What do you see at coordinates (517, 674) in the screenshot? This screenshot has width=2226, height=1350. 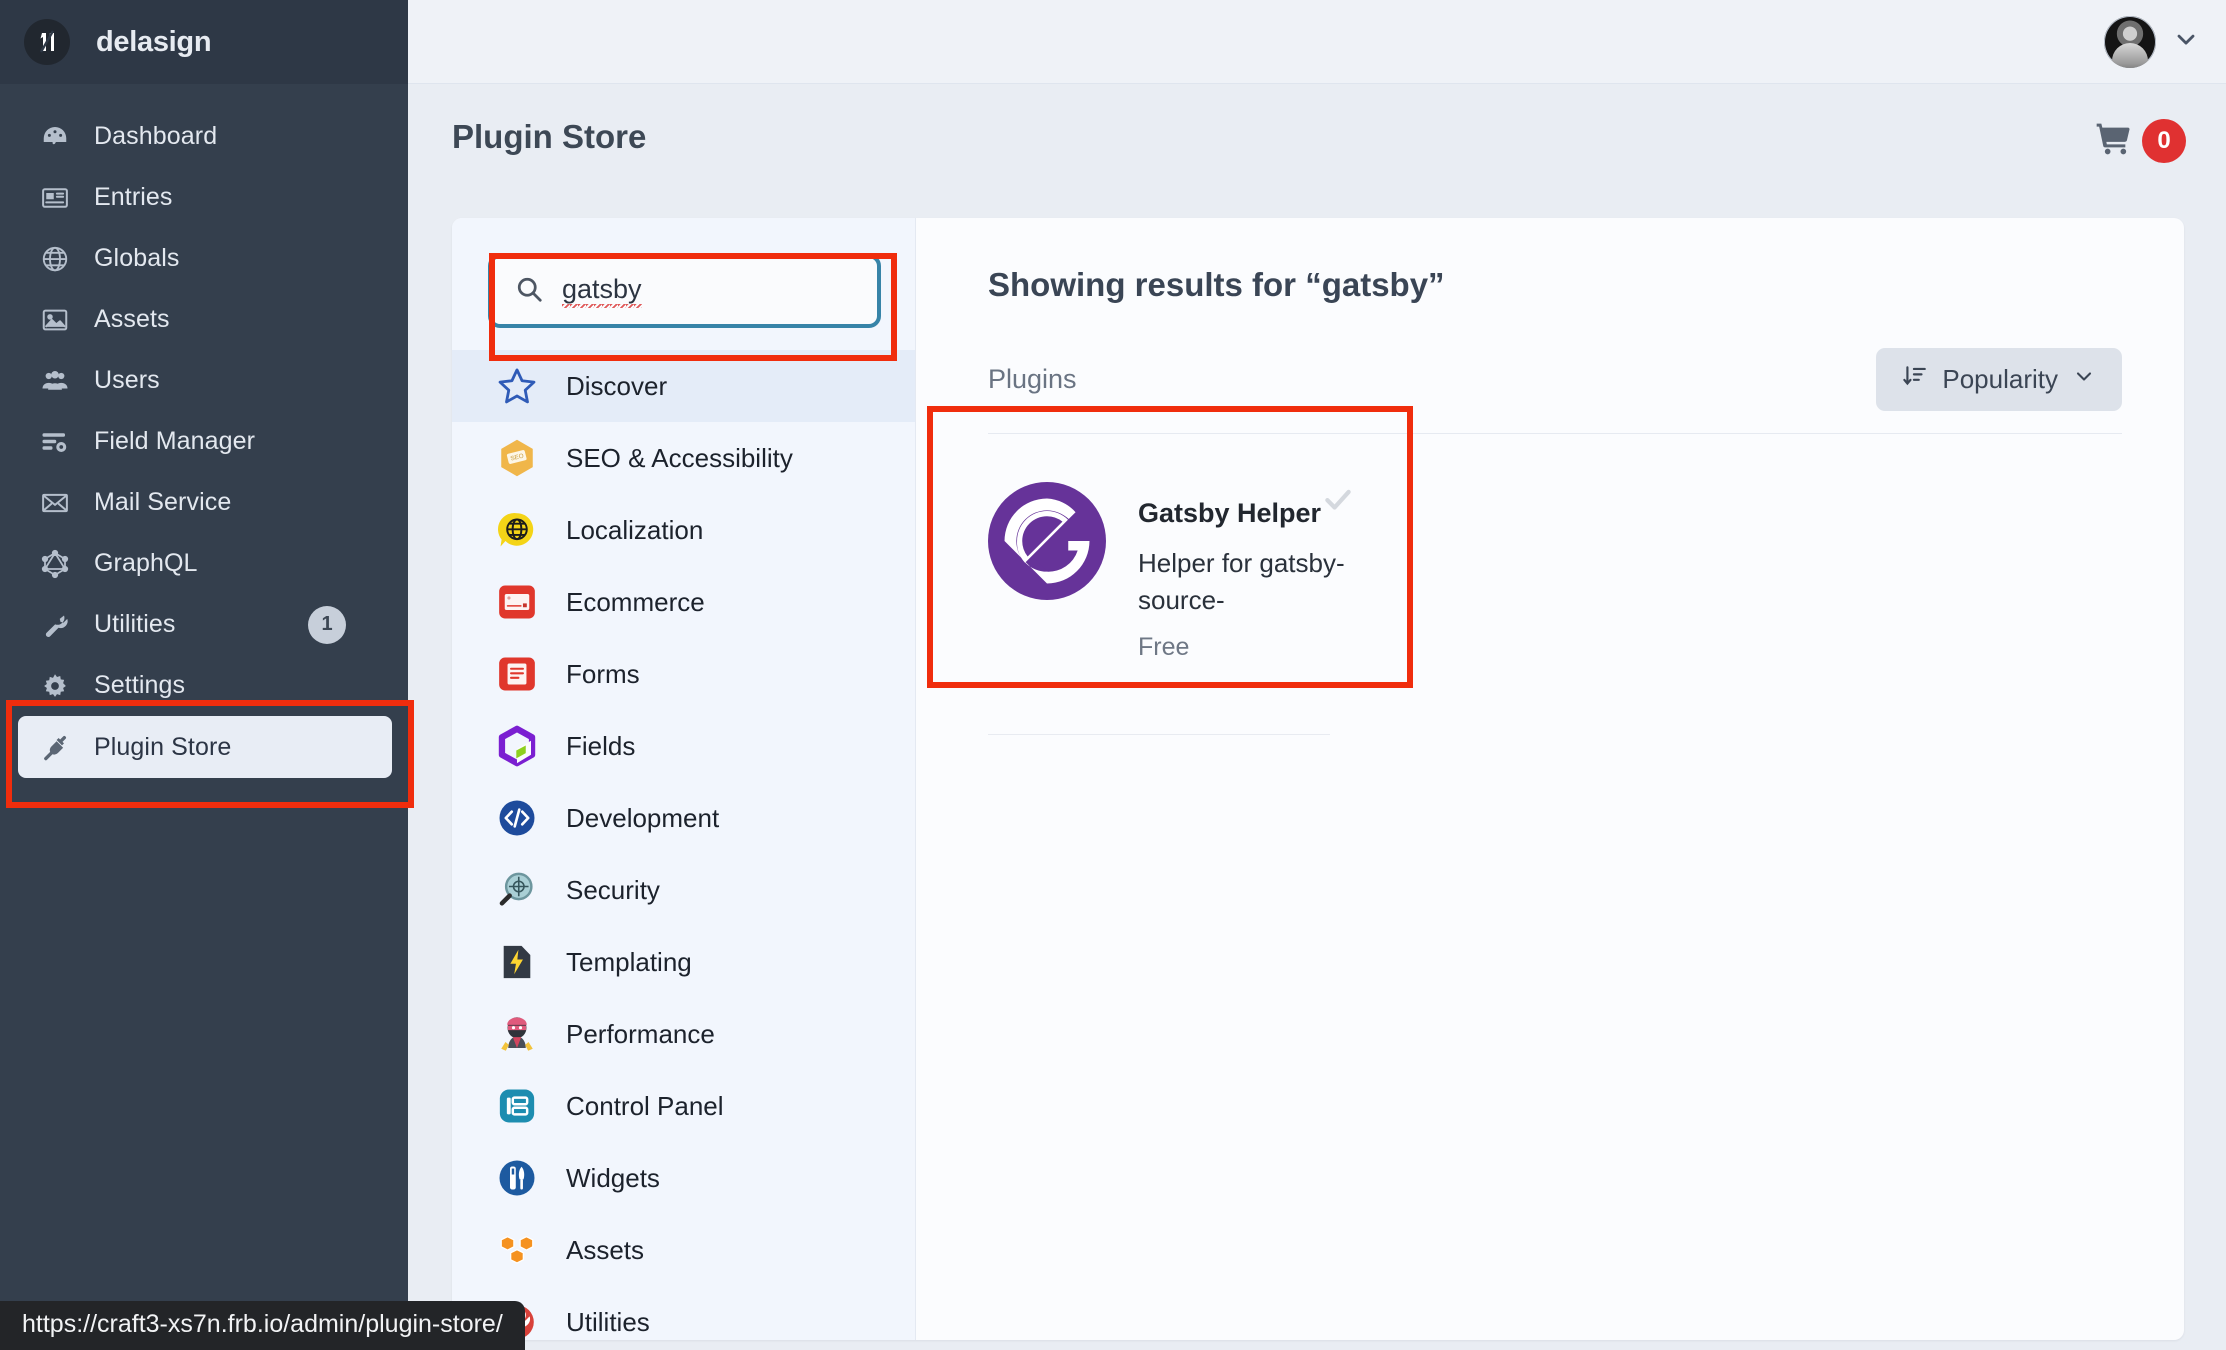 I see `form-document-icon` at bounding box center [517, 674].